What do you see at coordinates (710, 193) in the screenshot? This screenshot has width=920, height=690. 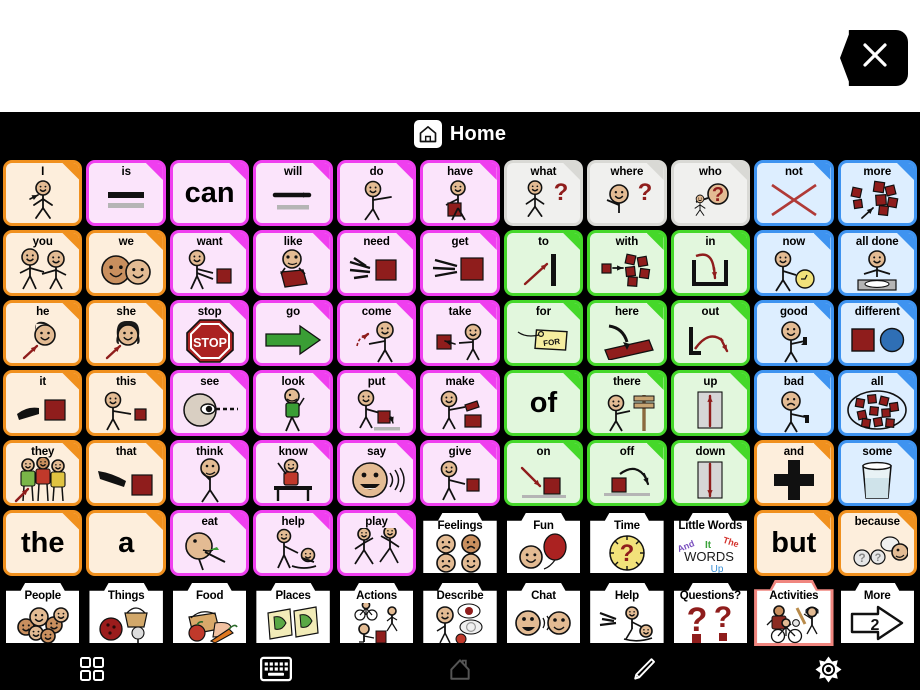 I see `word-button-who: who?` at bounding box center [710, 193].